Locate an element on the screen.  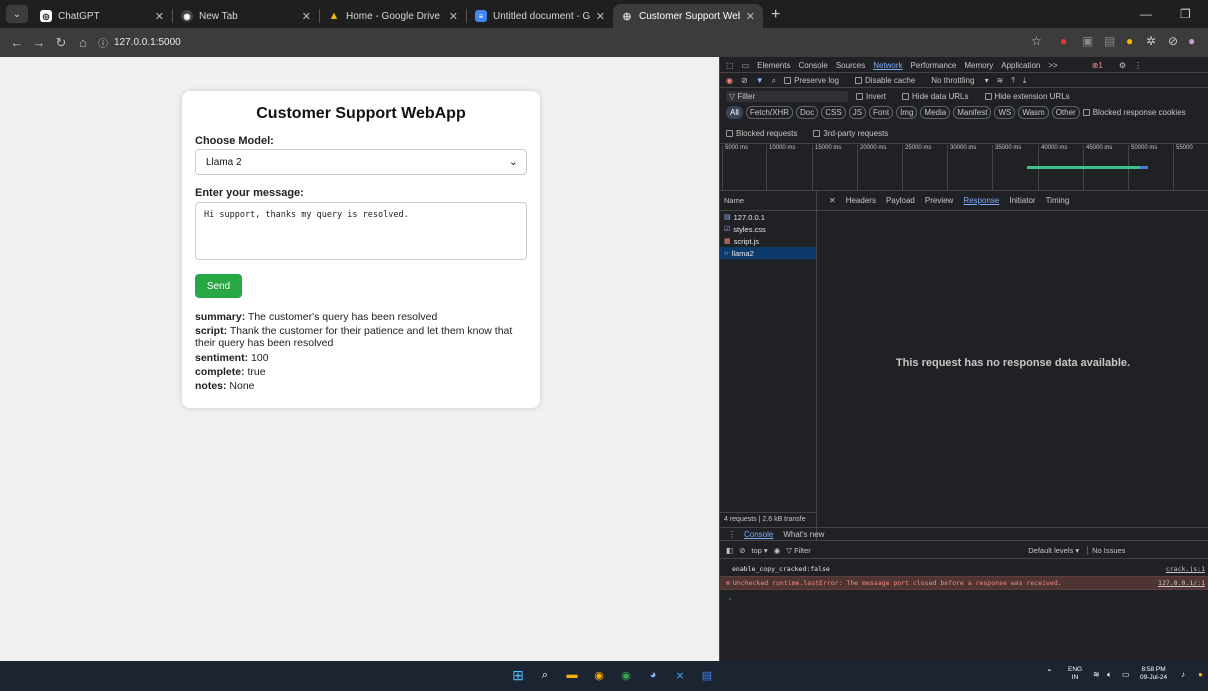
error-count-badge: ⊗1 is located at coordinates (1101, 65).